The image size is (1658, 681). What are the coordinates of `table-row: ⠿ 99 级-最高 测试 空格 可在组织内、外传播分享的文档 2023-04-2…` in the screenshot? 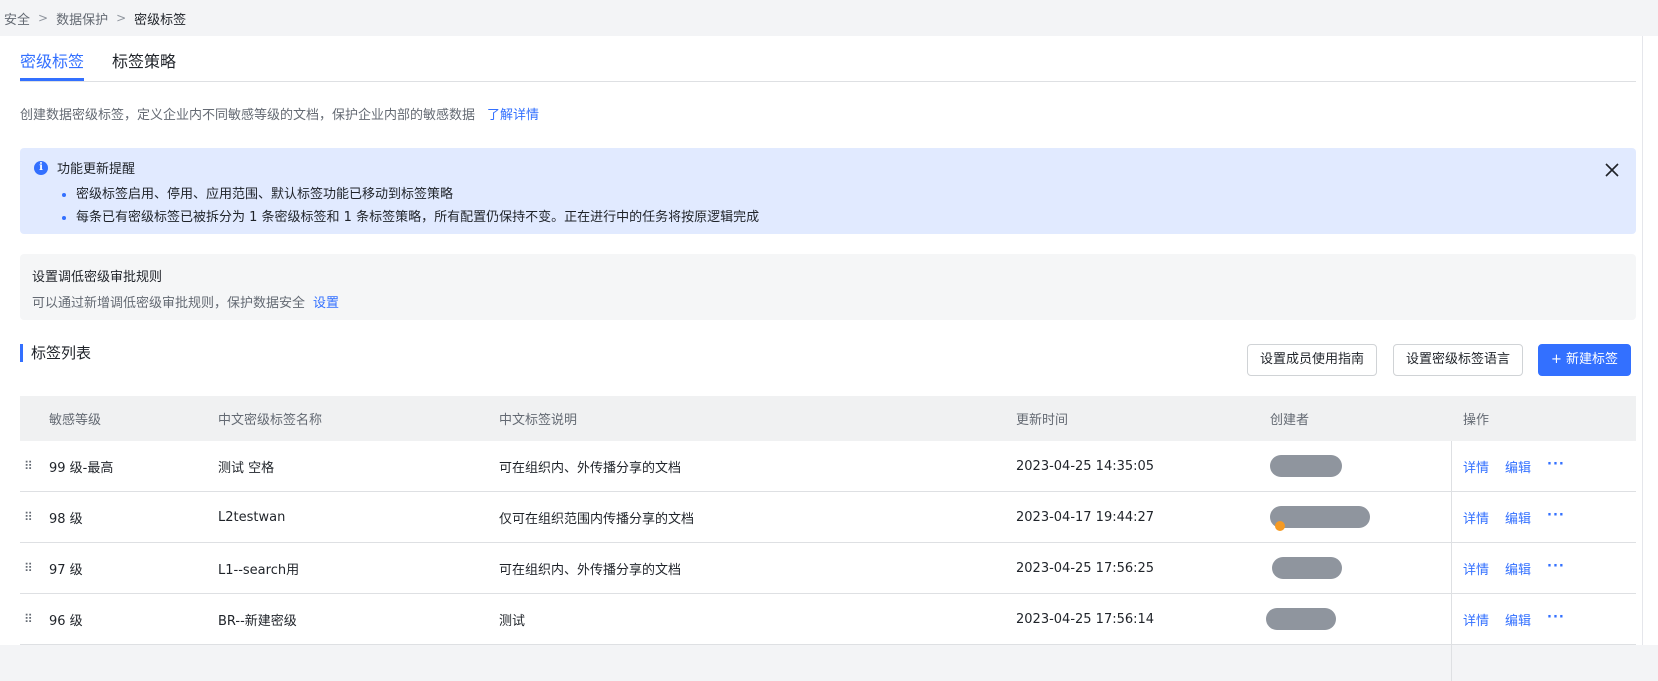 It's located at (828, 466).